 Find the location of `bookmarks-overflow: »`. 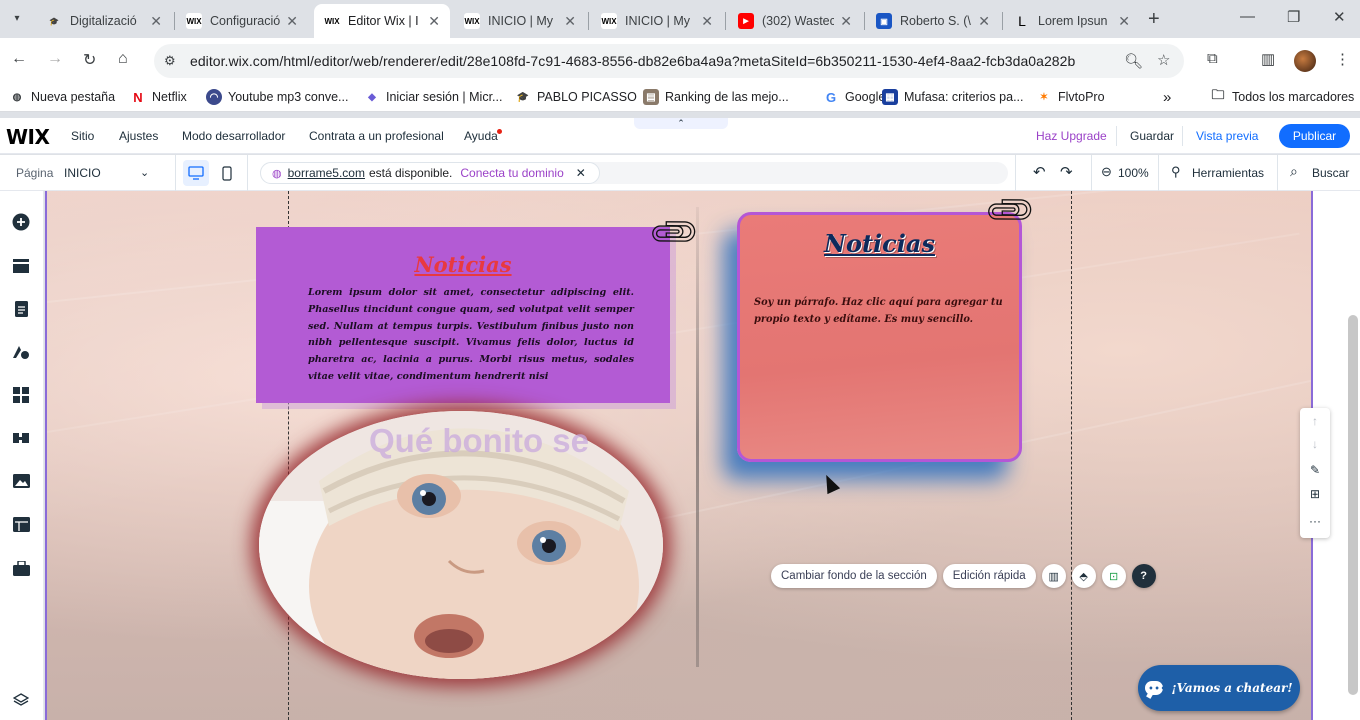

bookmarks-overflow: » is located at coordinates (1167, 97).